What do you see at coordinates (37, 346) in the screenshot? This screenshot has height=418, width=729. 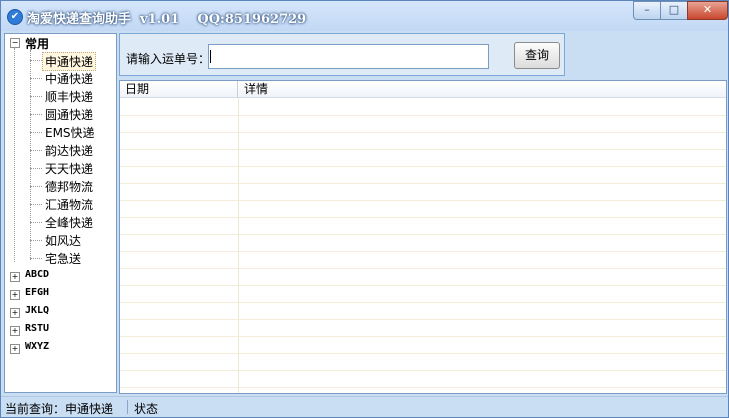 I see `tree-category: WXYZ` at bounding box center [37, 346].